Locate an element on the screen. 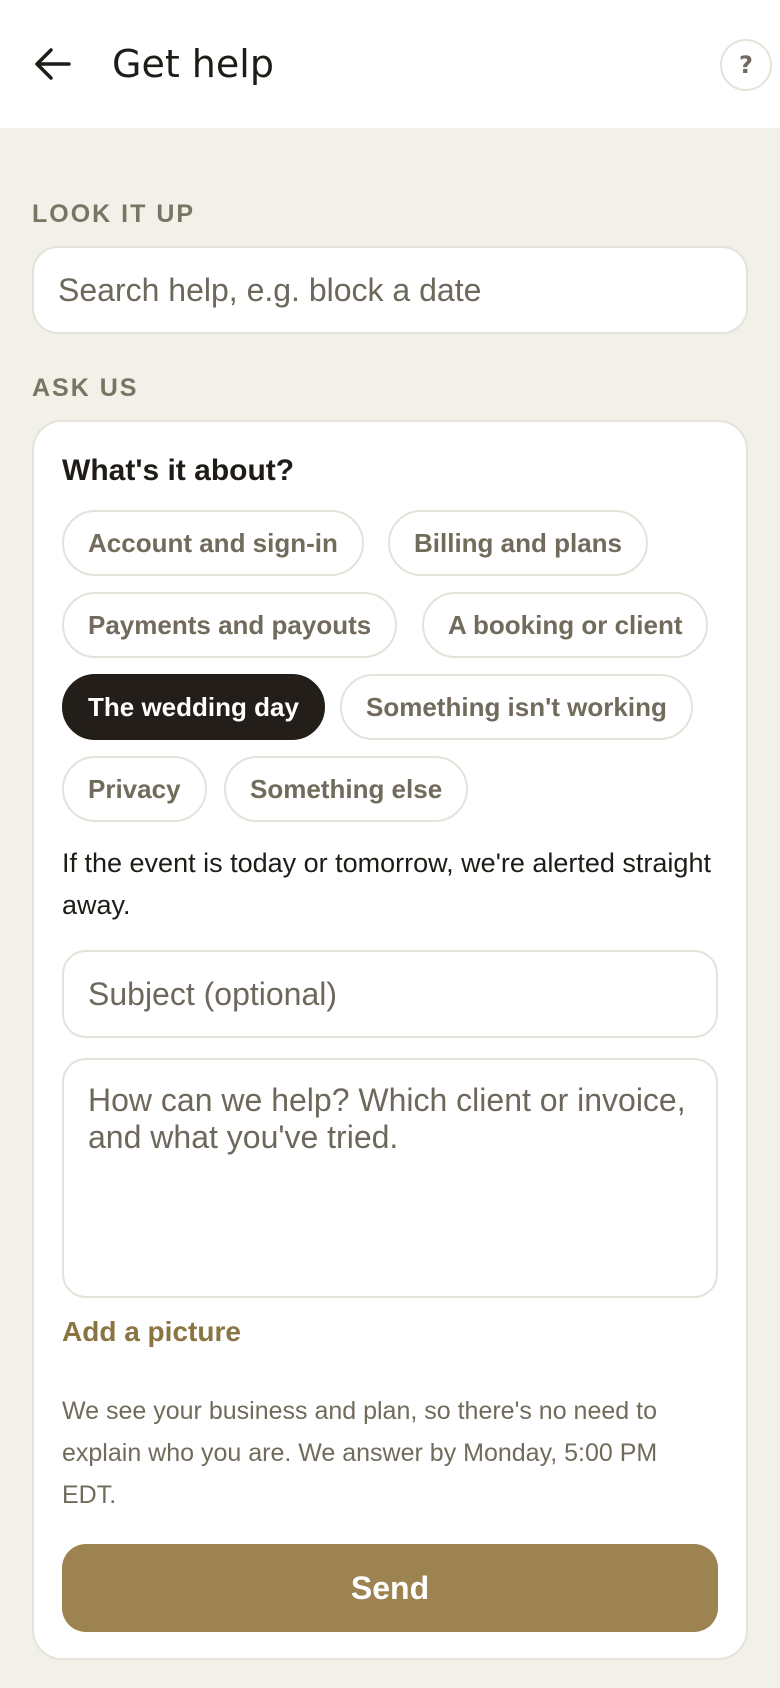 This screenshot has width=780, height=1688. topic-chip-wedding-day: The wedding day is located at coordinates (193, 707).